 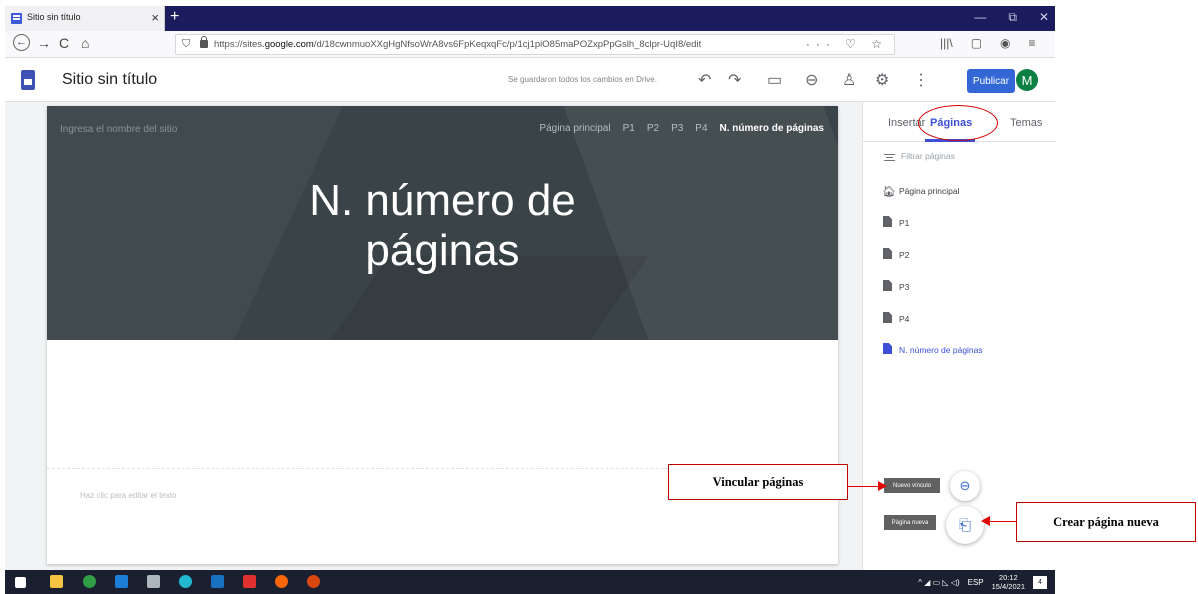 I want to click on tab-themes: Temas, so click(x=1026, y=123).